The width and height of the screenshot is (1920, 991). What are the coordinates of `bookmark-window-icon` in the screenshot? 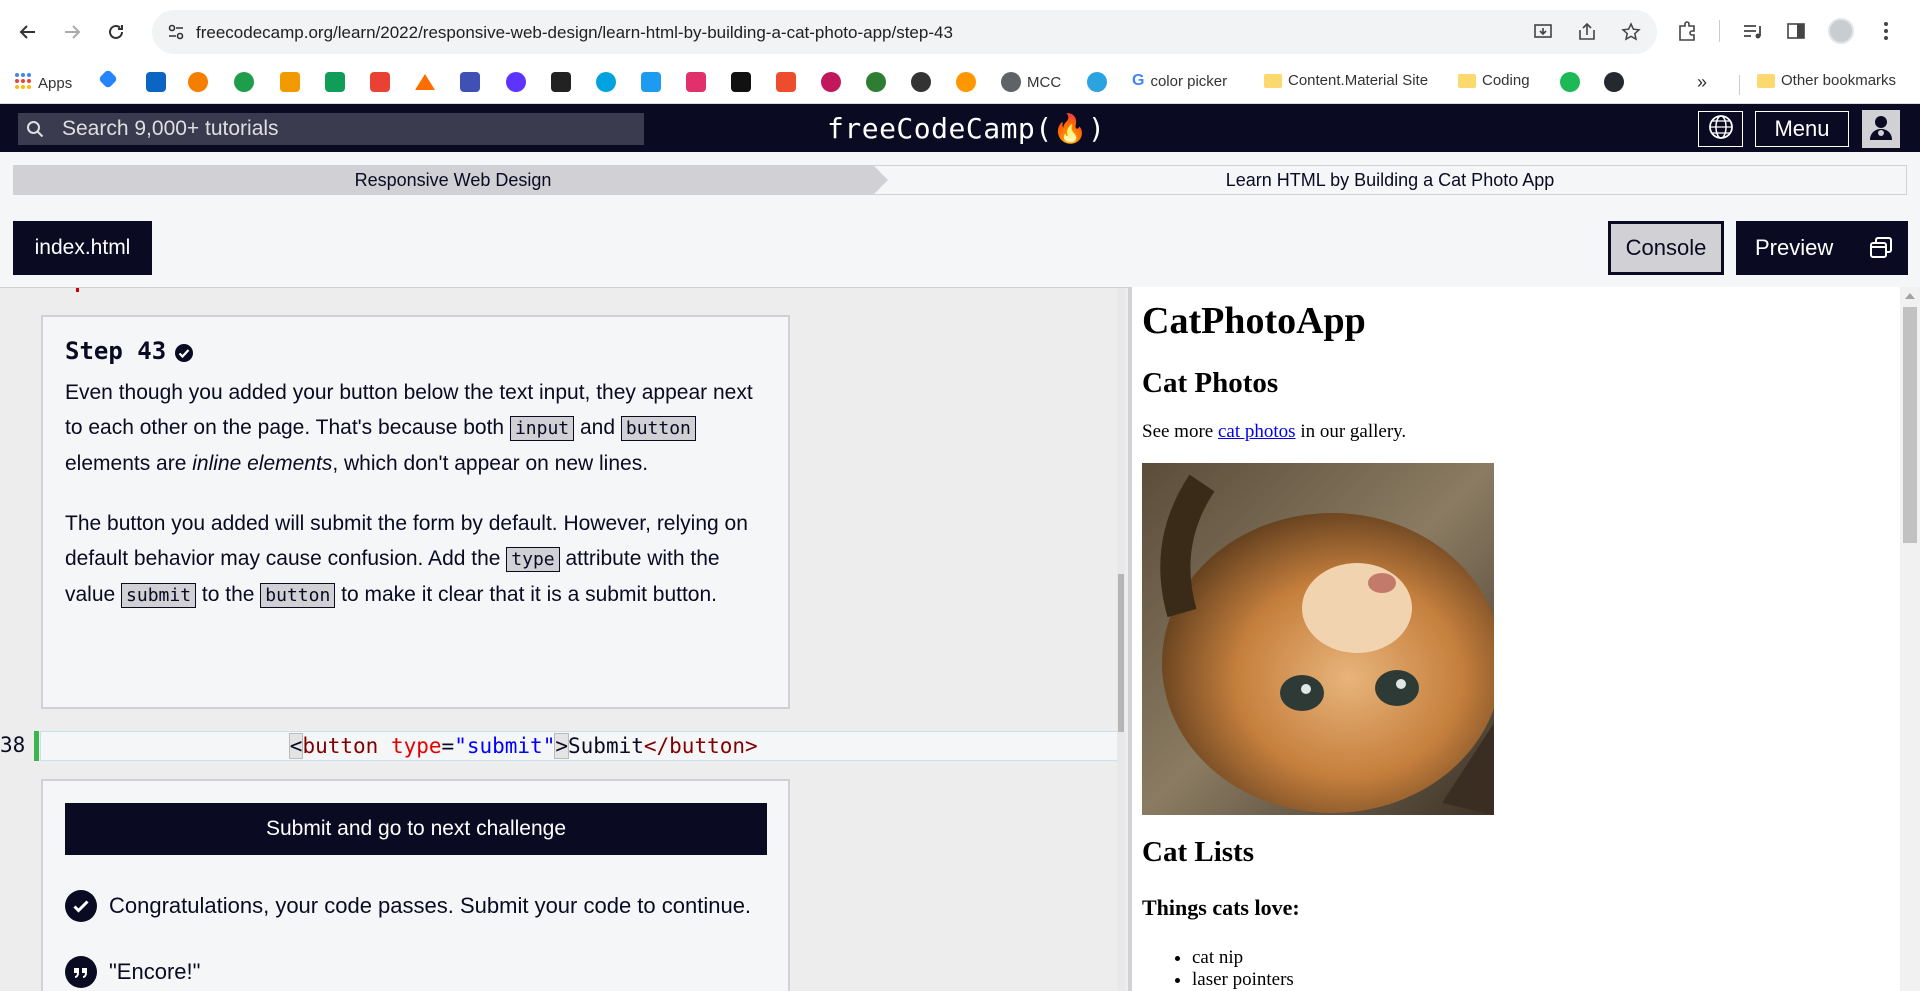 It's located at (470, 82).